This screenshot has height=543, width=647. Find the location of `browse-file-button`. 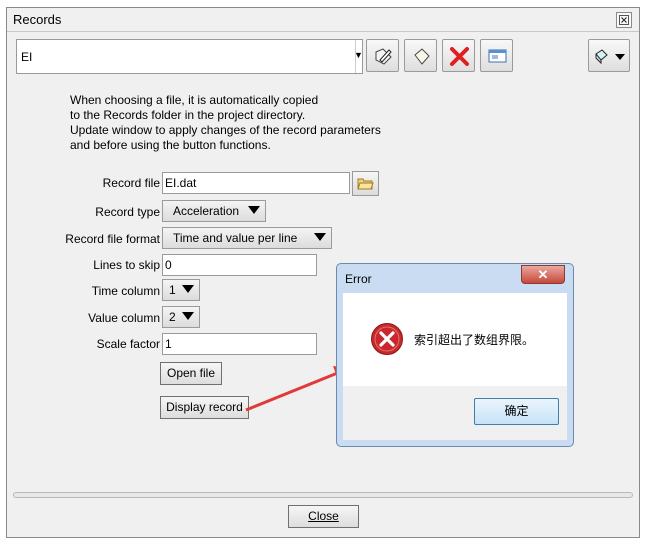

browse-file-button is located at coordinates (365, 183).